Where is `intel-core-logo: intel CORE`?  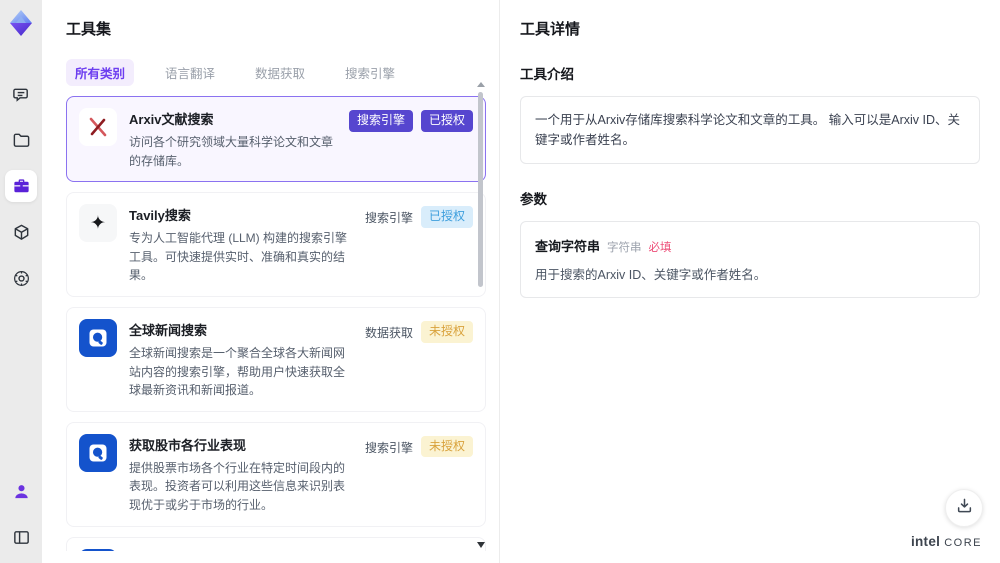
intel-core-logo: intel CORE is located at coordinates (946, 541).